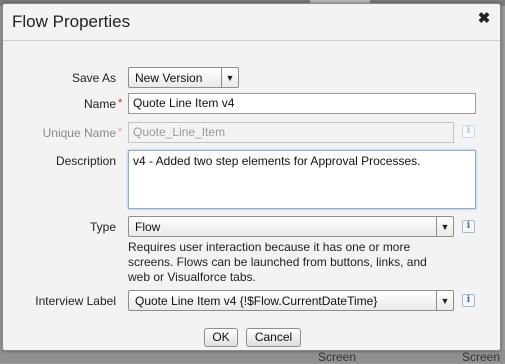 The height and width of the screenshot is (364, 505). I want to click on save-as-select: New Version ▼, so click(183, 77).